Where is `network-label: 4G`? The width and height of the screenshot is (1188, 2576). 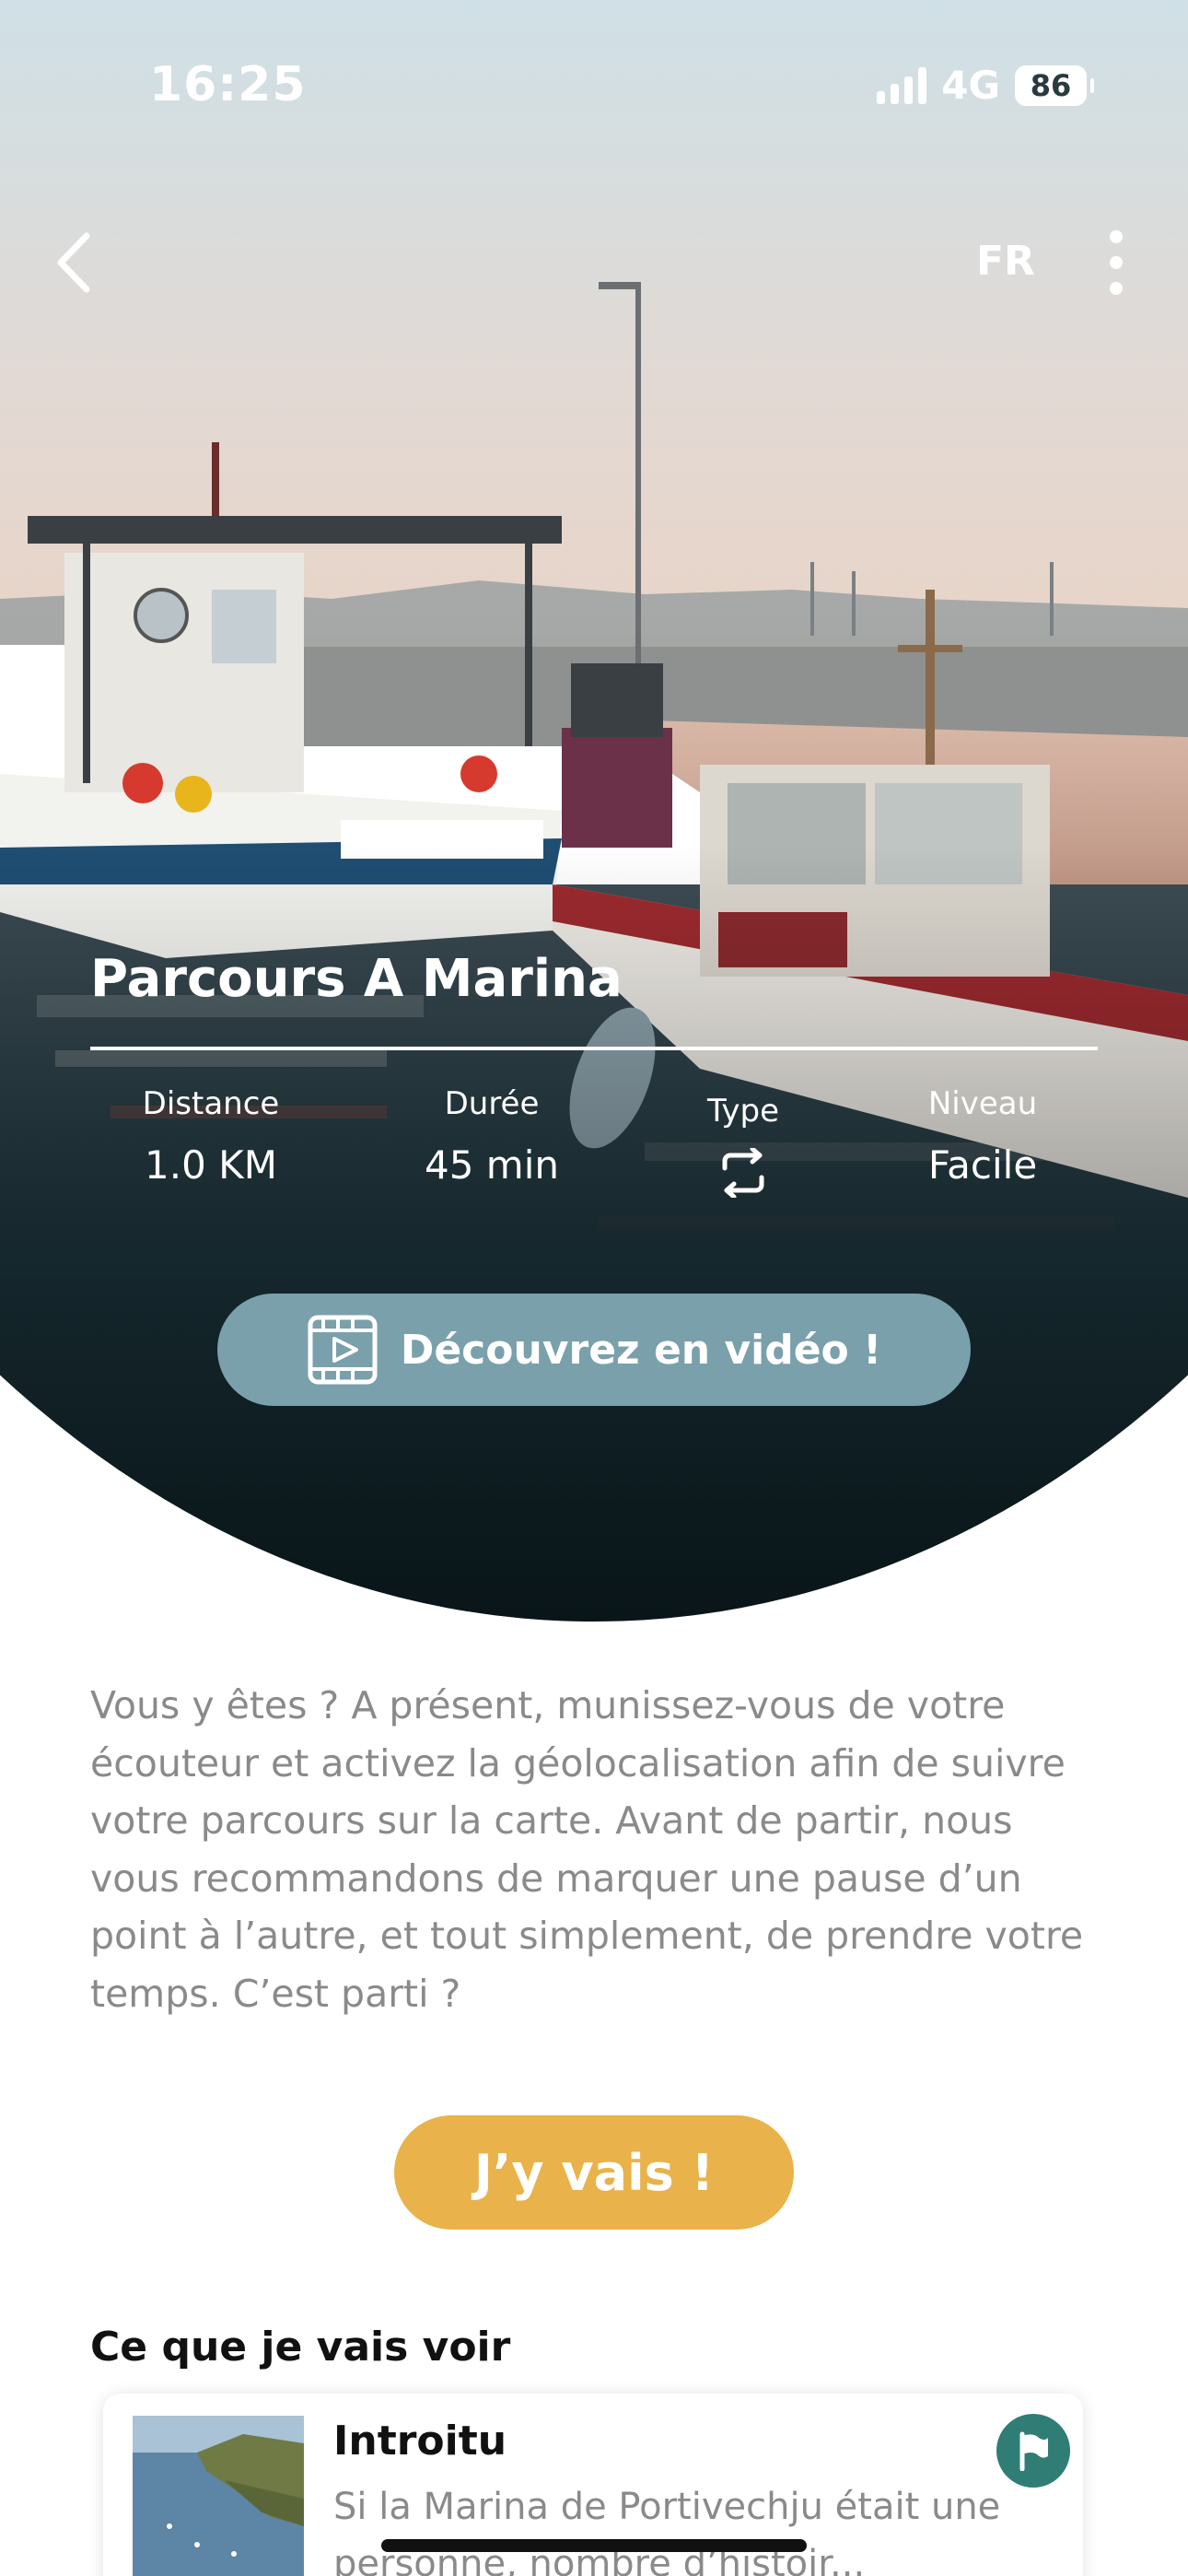 network-label: 4G is located at coordinates (970, 85).